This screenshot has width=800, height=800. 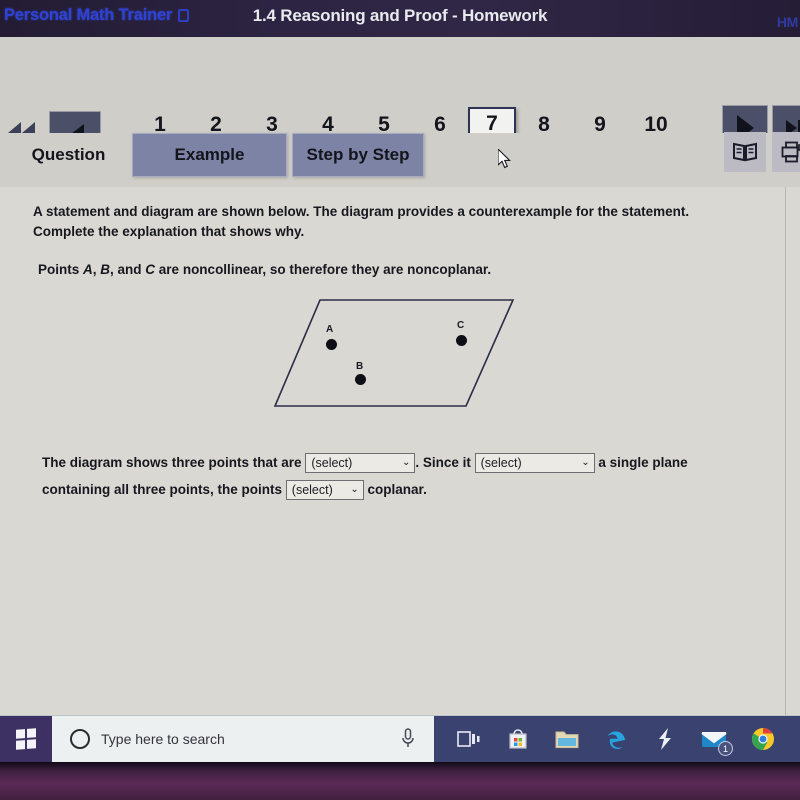 I want to click on diagram-dot-c, so click(x=461, y=340).